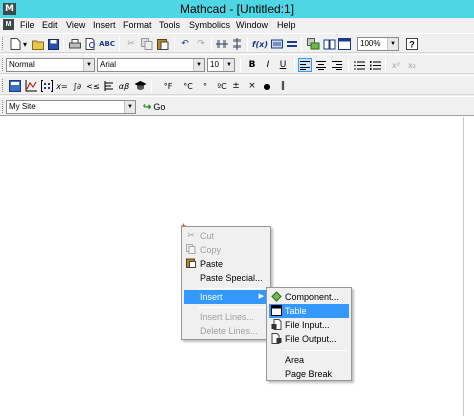  Describe the element at coordinates (222, 86) in the screenshot. I see `delta-celsius-button: ºC` at that location.